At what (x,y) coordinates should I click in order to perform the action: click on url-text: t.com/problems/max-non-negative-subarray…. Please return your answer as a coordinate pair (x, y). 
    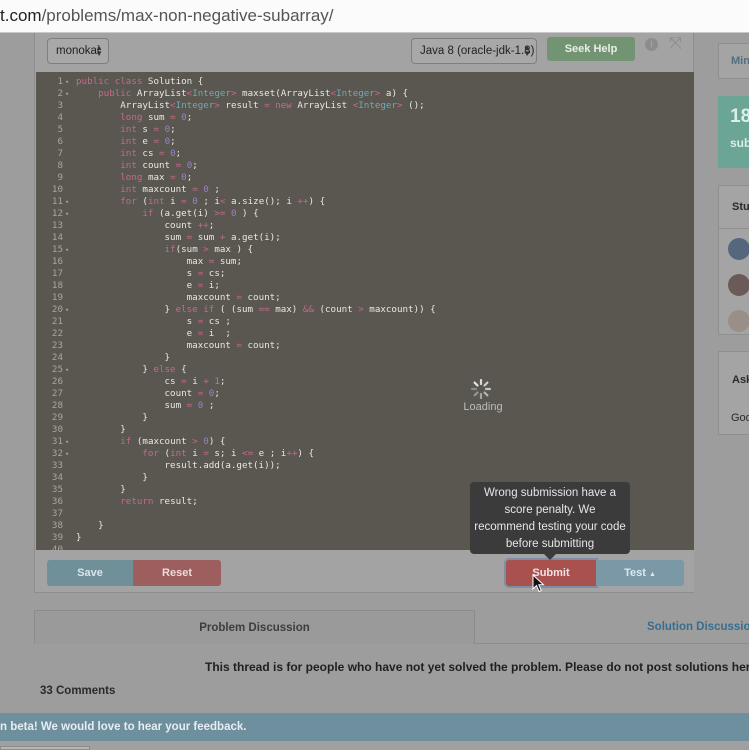
    Looking at the image, I should click on (167, 16).